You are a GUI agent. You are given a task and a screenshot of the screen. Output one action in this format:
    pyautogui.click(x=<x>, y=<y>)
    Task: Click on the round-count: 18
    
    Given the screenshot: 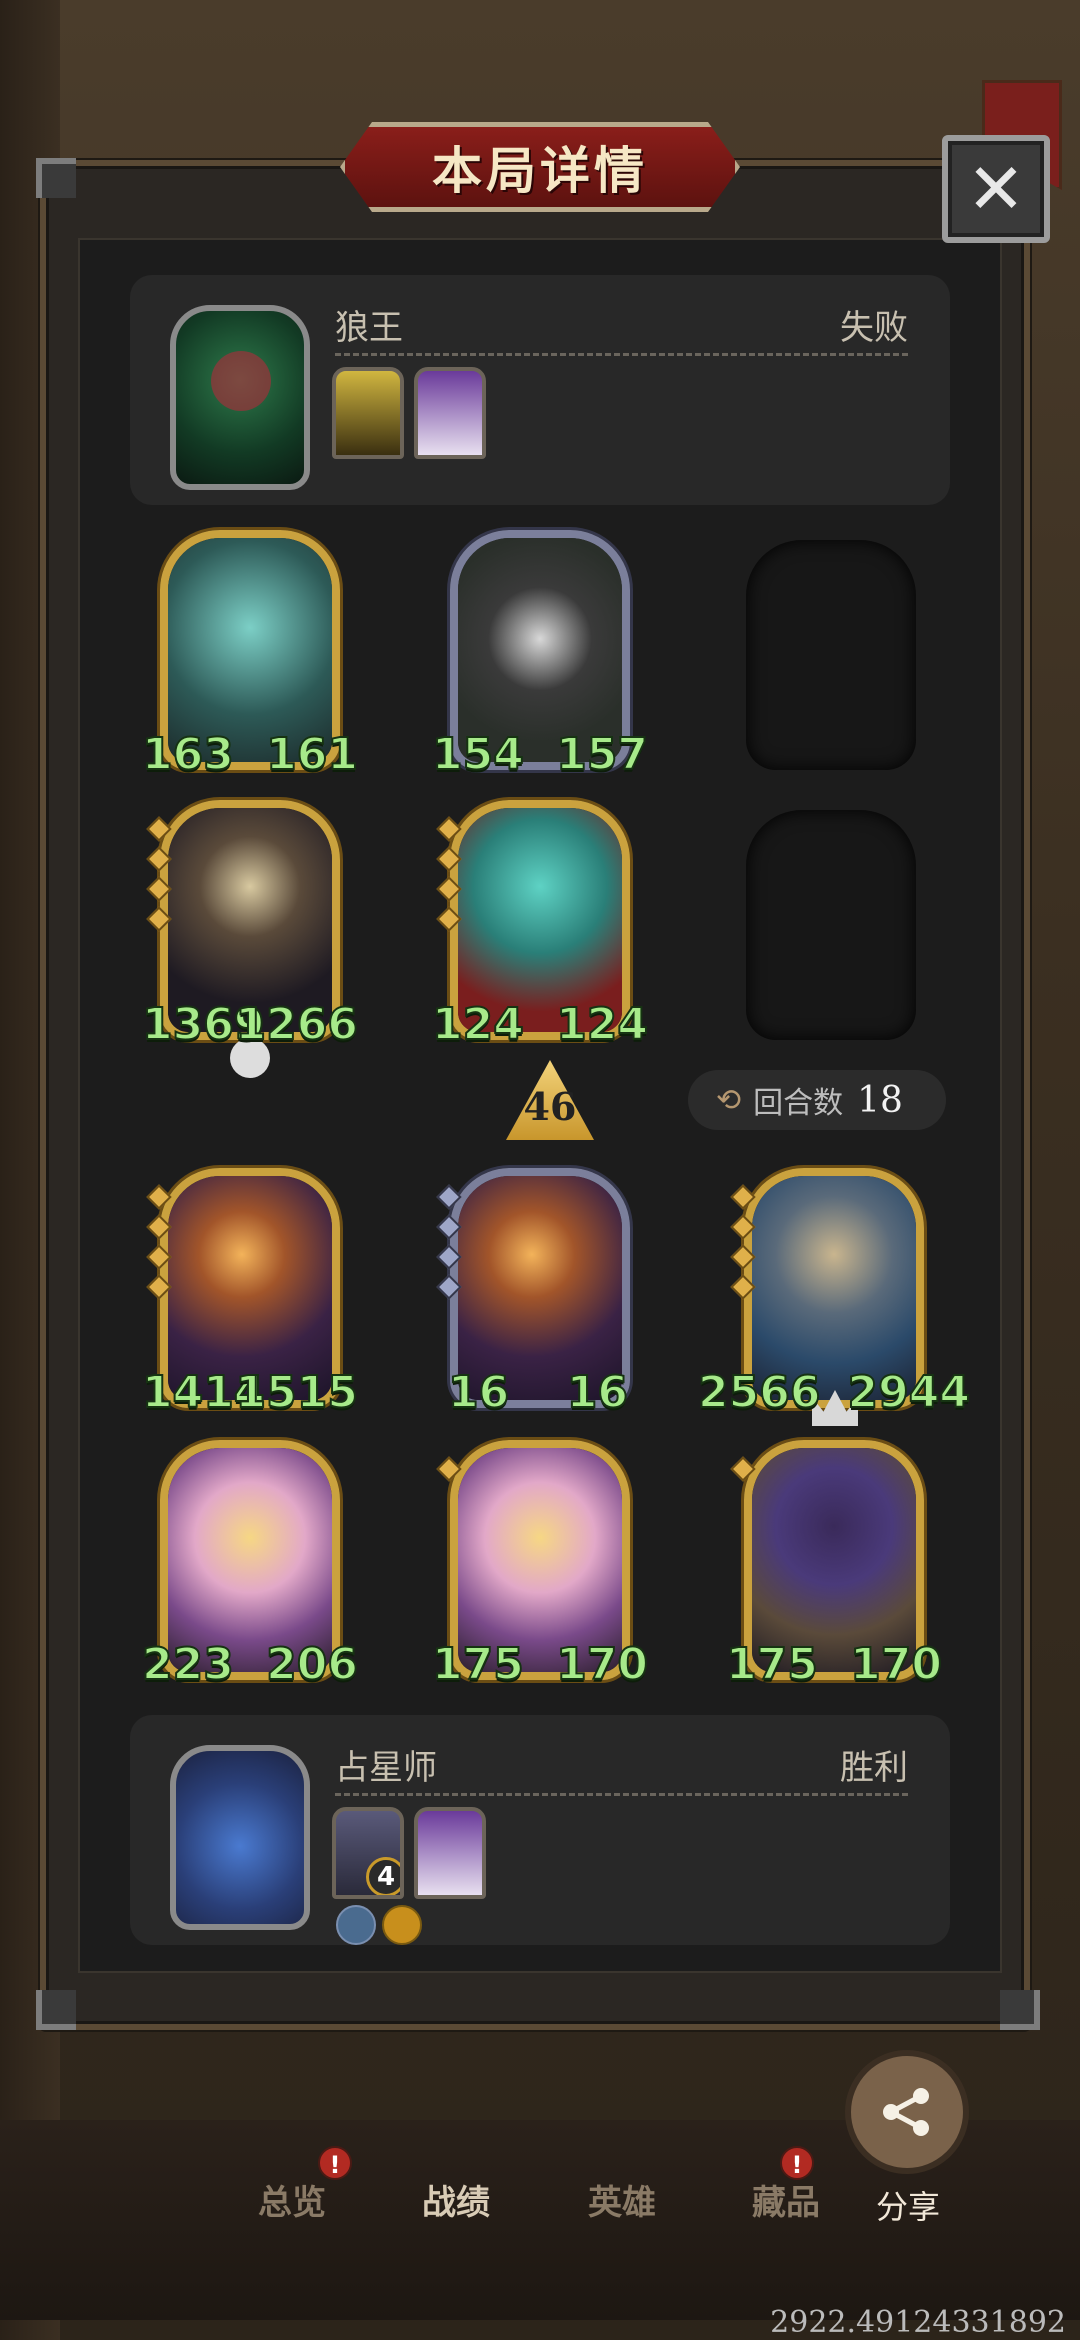 What is the action you would take?
    pyautogui.click(x=880, y=1100)
    